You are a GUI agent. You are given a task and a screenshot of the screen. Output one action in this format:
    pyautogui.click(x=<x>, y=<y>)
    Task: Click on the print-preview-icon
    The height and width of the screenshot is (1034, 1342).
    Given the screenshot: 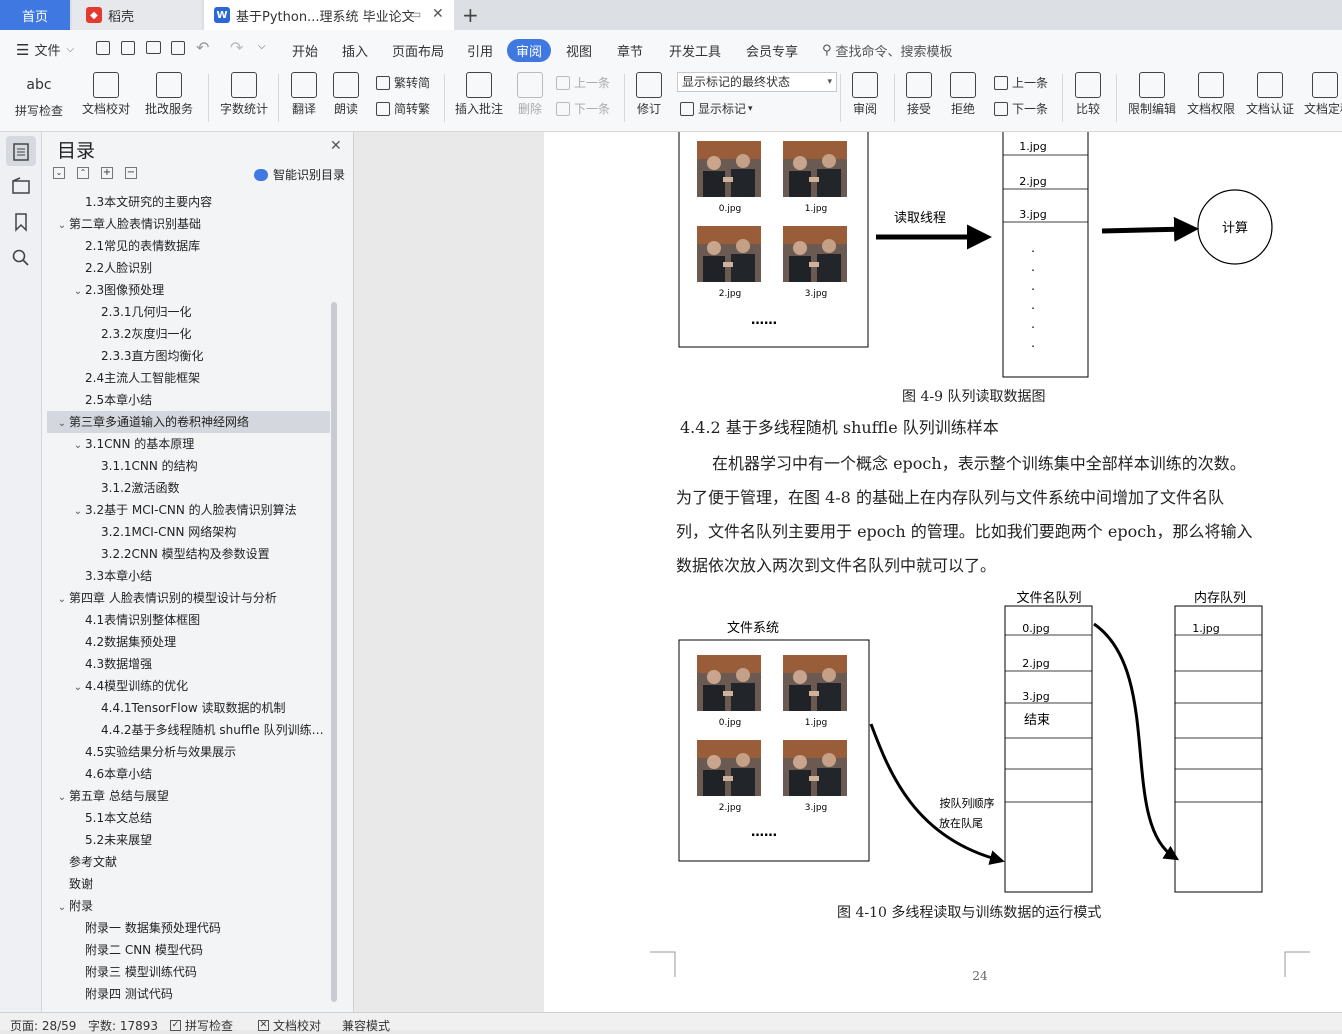 What is the action you would take?
    pyautogui.click(x=178, y=48)
    